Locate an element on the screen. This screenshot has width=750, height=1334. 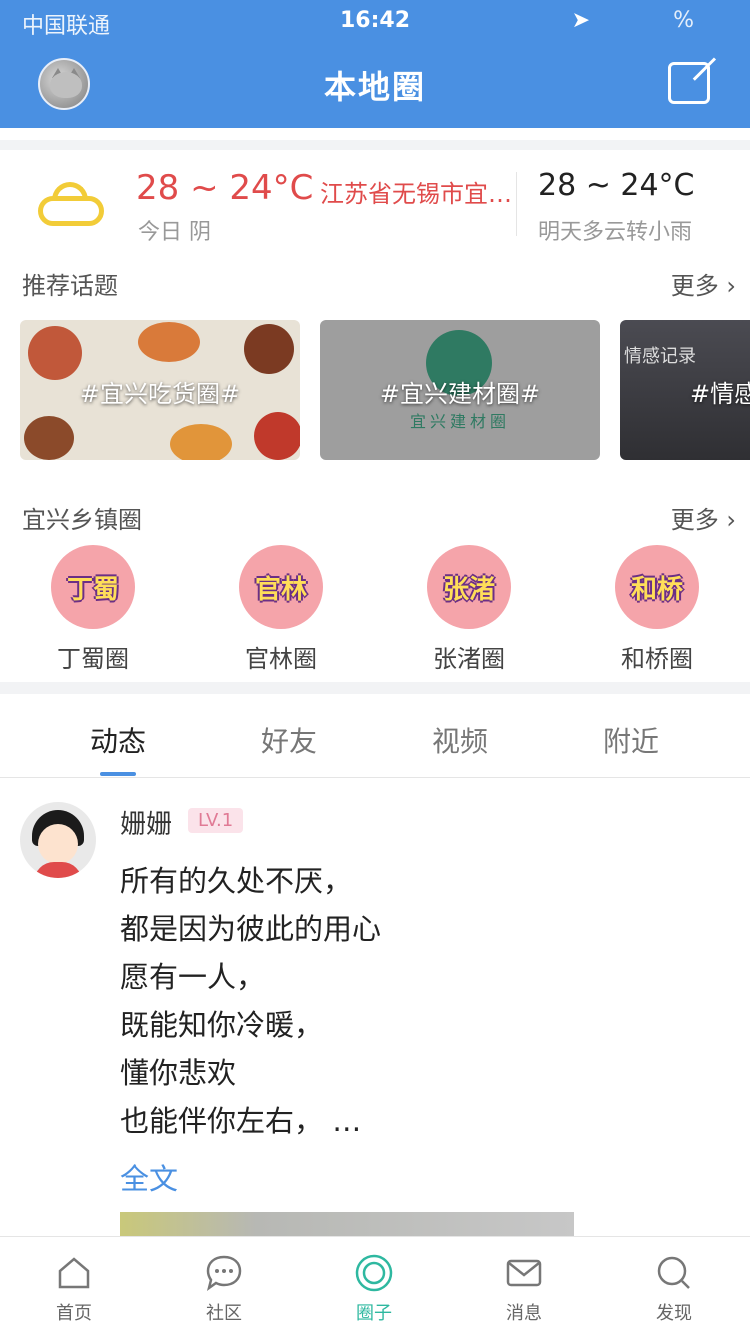
circle-icon is located at coordinates (374, 1273).